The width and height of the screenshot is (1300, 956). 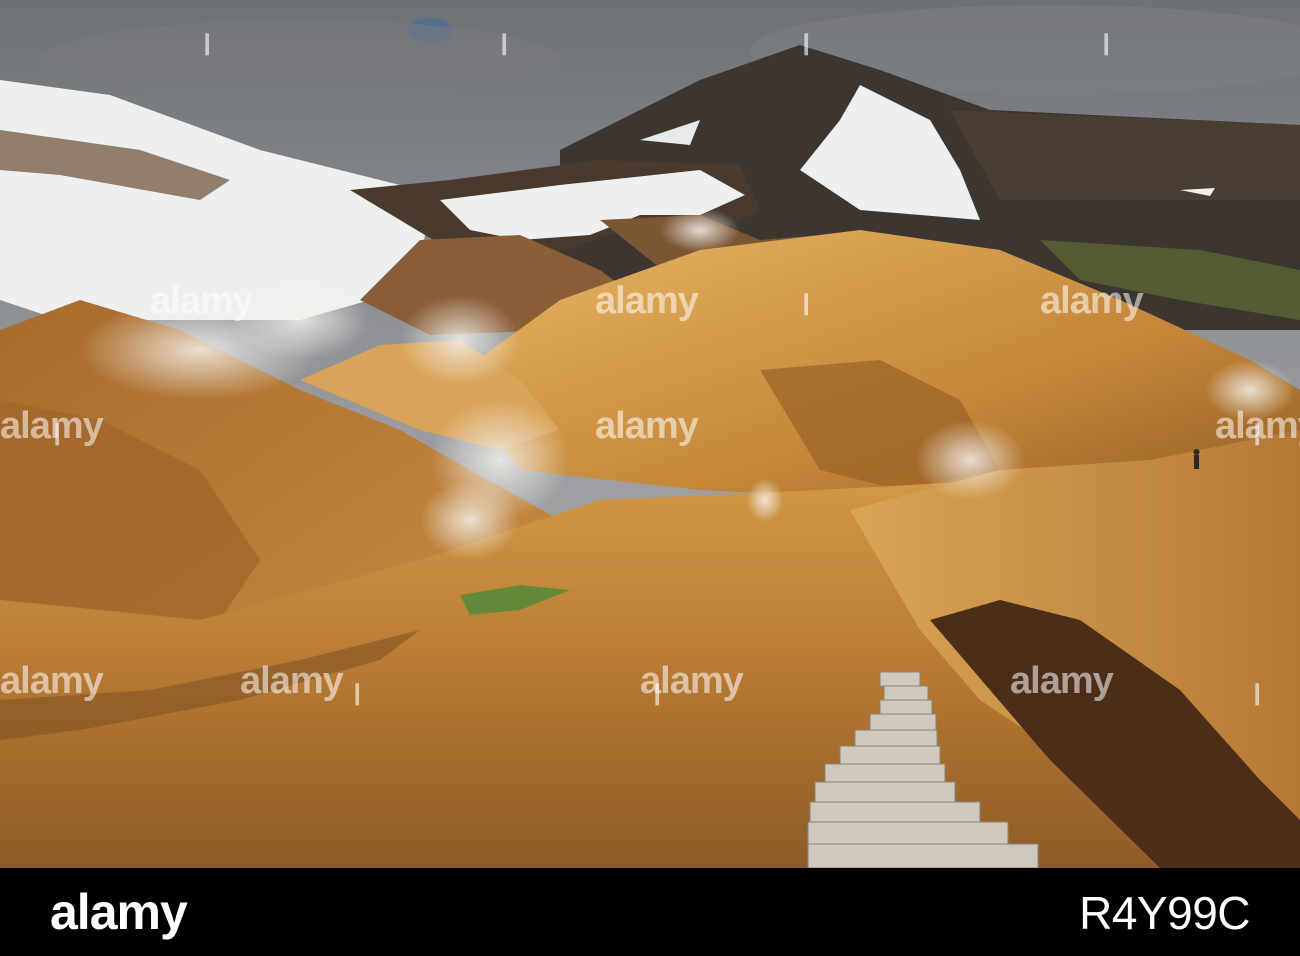 What do you see at coordinates (1164, 913) in the screenshot?
I see `image-id-label: R4Y99C` at bounding box center [1164, 913].